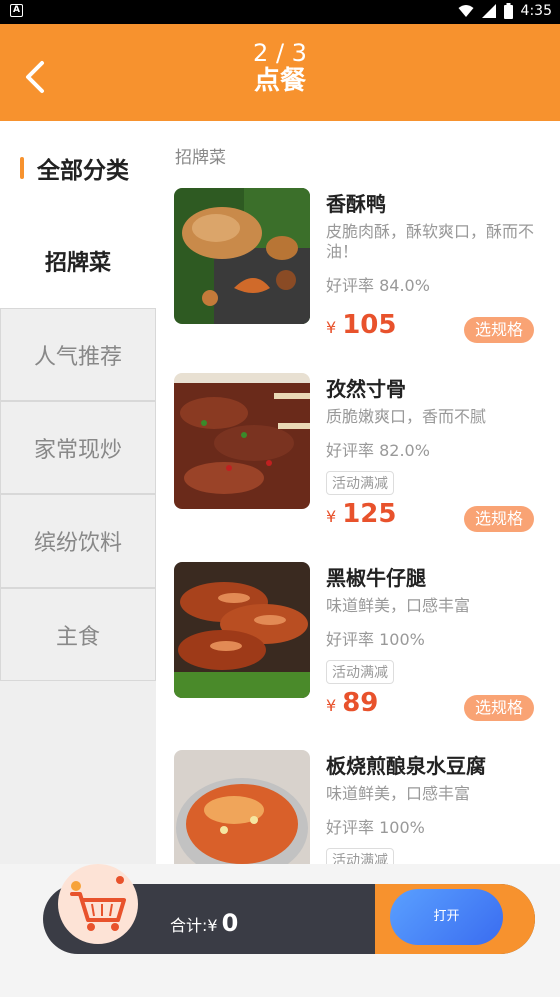 This screenshot has height=997, width=560. Describe the element at coordinates (280, 53) in the screenshot. I see `page-indicator: 2 / 3` at that location.